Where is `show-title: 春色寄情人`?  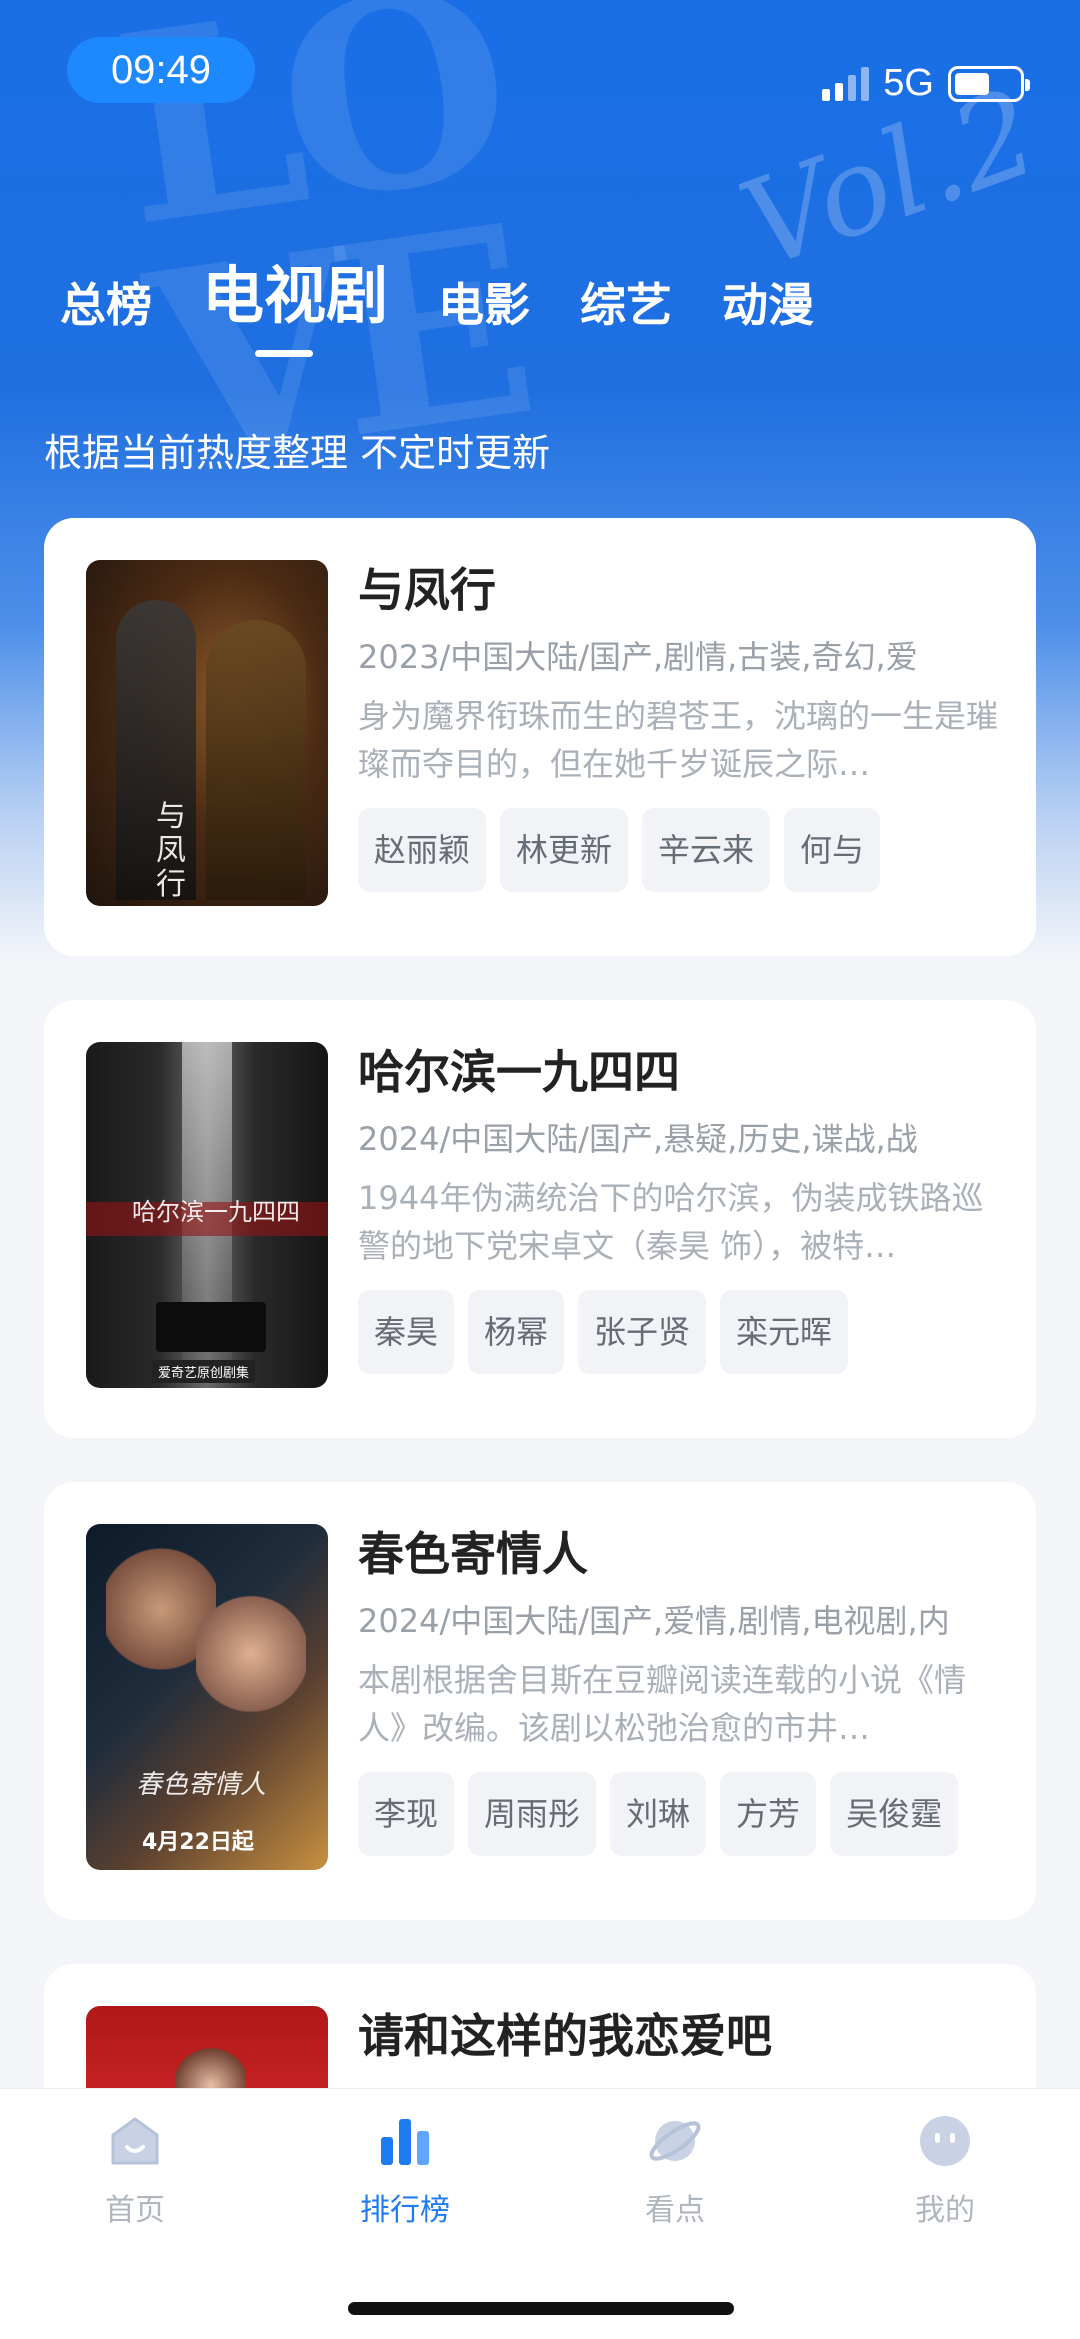
show-title: 春色寄情人 is located at coordinates (678, 1554).